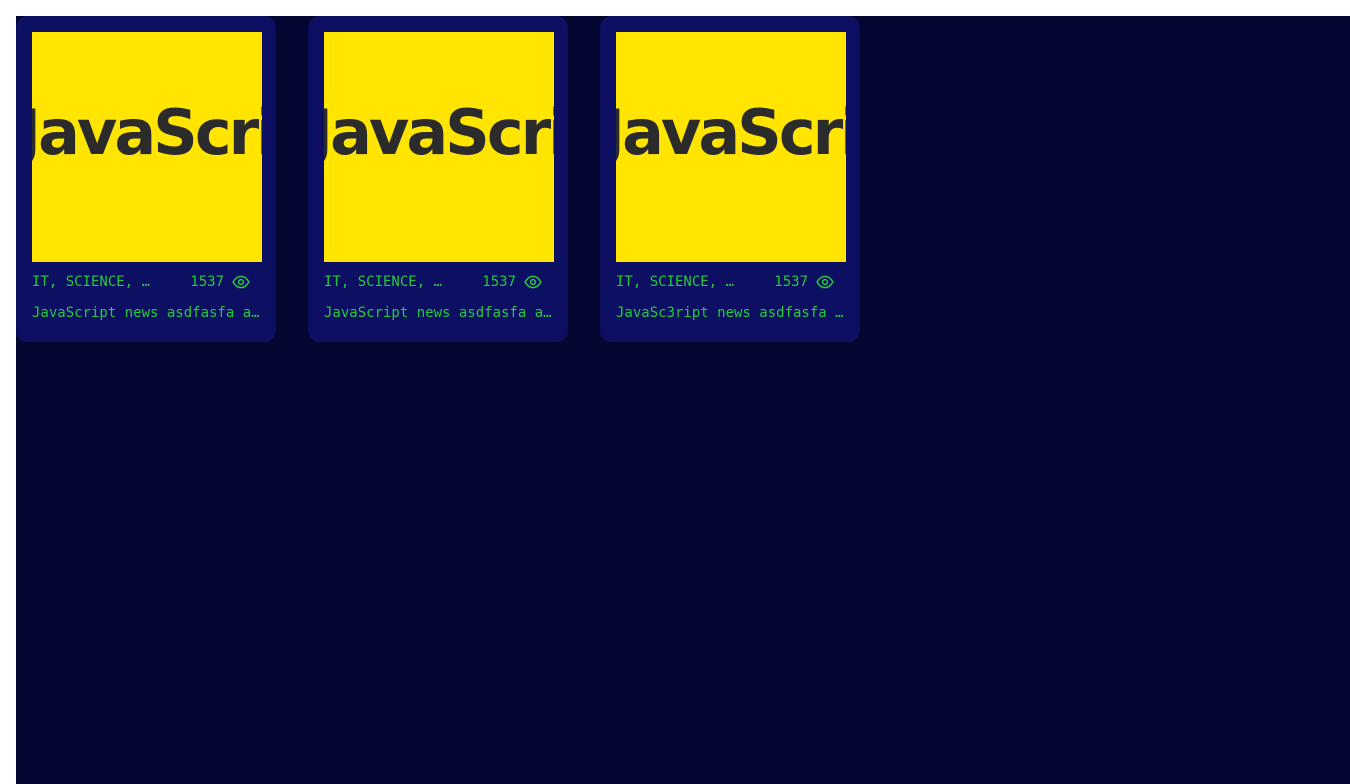  What do you see at coordinates (731, 313) in the screenshot?
I see `card-title: JavaSc3ript news asdfasfa asdfasdf` at bounding box center [731, 313].